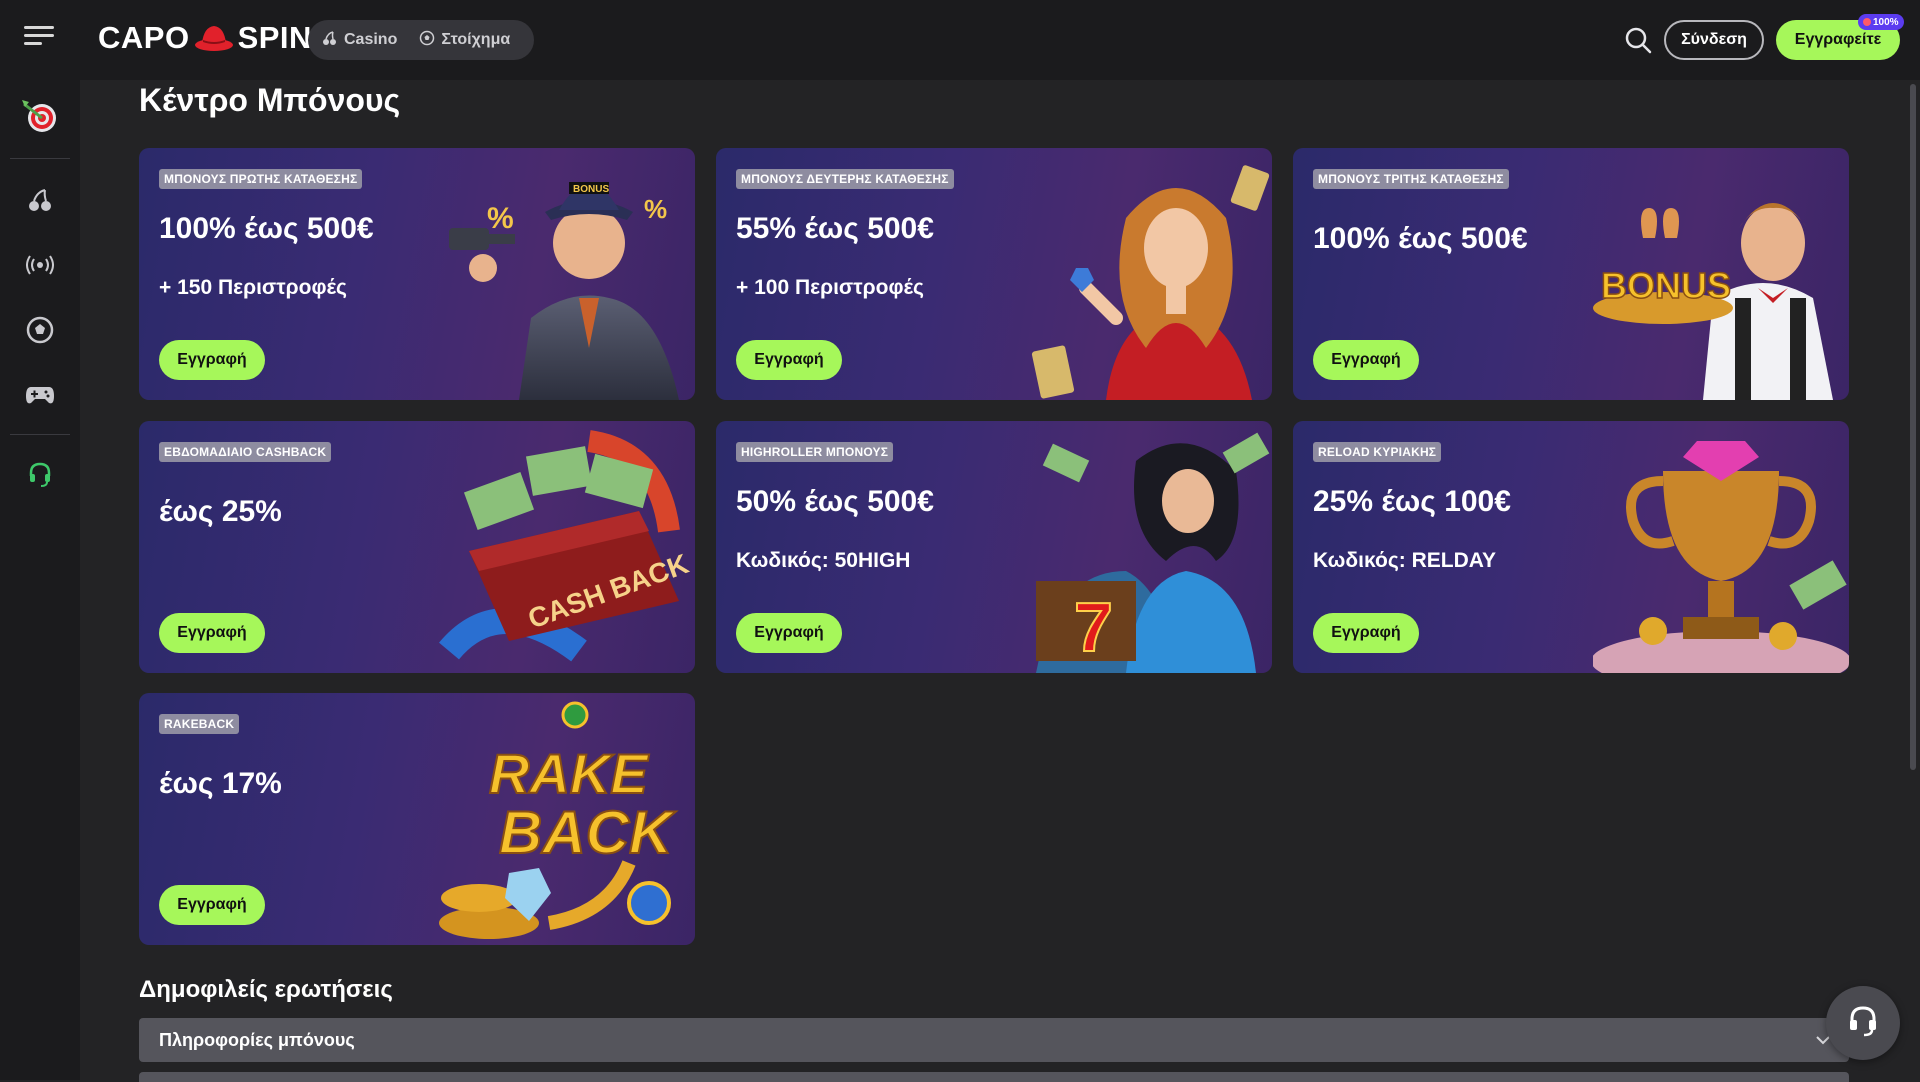 This screenshot has width=1920, height=1082. What do you see at coordinates (1093, 627) in the screenshot?
I see `svg-text: 7` at bounding box center [1093, 627].